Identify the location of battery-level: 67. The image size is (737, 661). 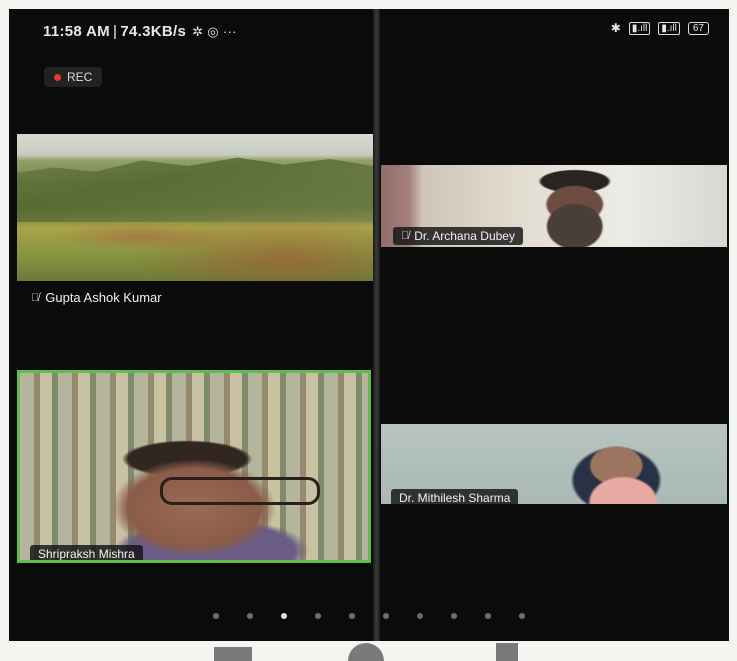
(698, 28).